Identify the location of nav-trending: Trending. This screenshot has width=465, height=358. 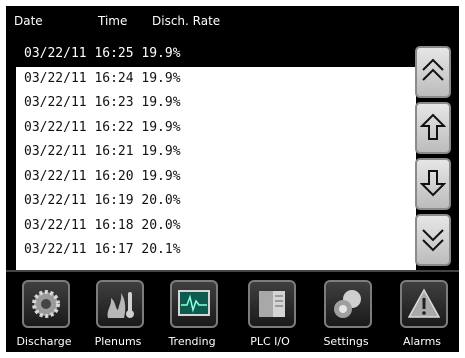
(192, 314).